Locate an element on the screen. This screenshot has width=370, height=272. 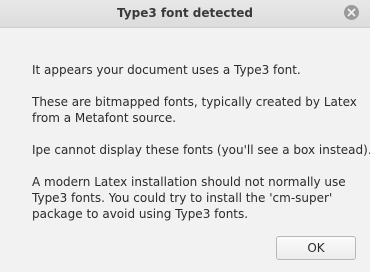
message-line: from a Metafont source. is located at coordinates (104, 118).